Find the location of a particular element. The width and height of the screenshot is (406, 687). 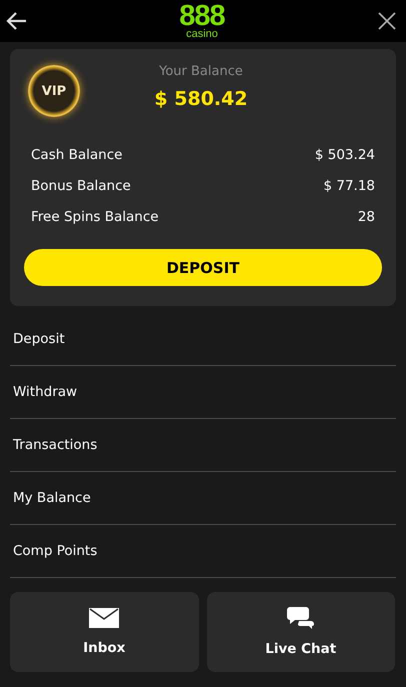

menu-item: My Balance is located at coordinates (203, 498).